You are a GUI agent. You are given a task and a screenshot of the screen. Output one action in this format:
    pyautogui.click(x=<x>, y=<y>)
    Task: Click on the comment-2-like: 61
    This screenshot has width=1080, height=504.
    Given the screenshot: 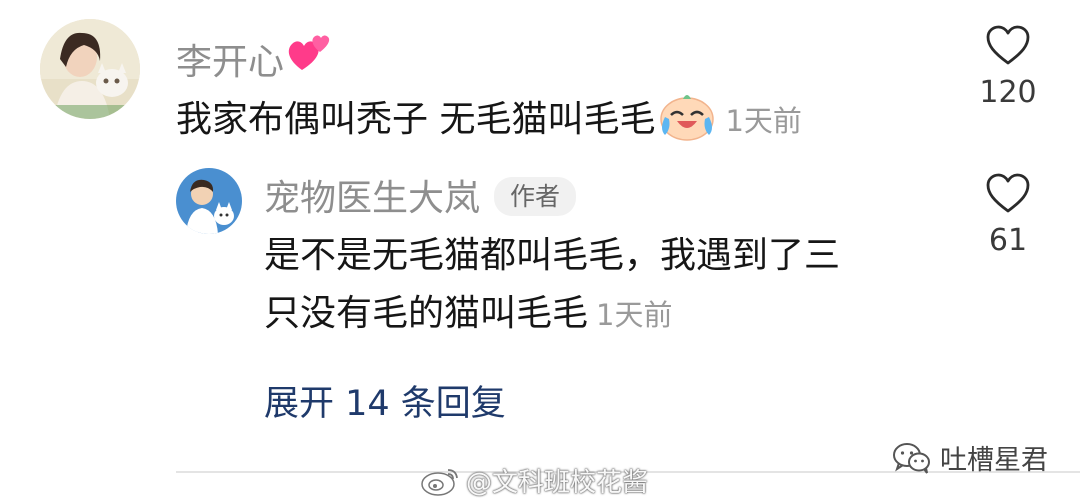 What is the action you would take?
    pyautogui.click(x=1008, y=214)
    